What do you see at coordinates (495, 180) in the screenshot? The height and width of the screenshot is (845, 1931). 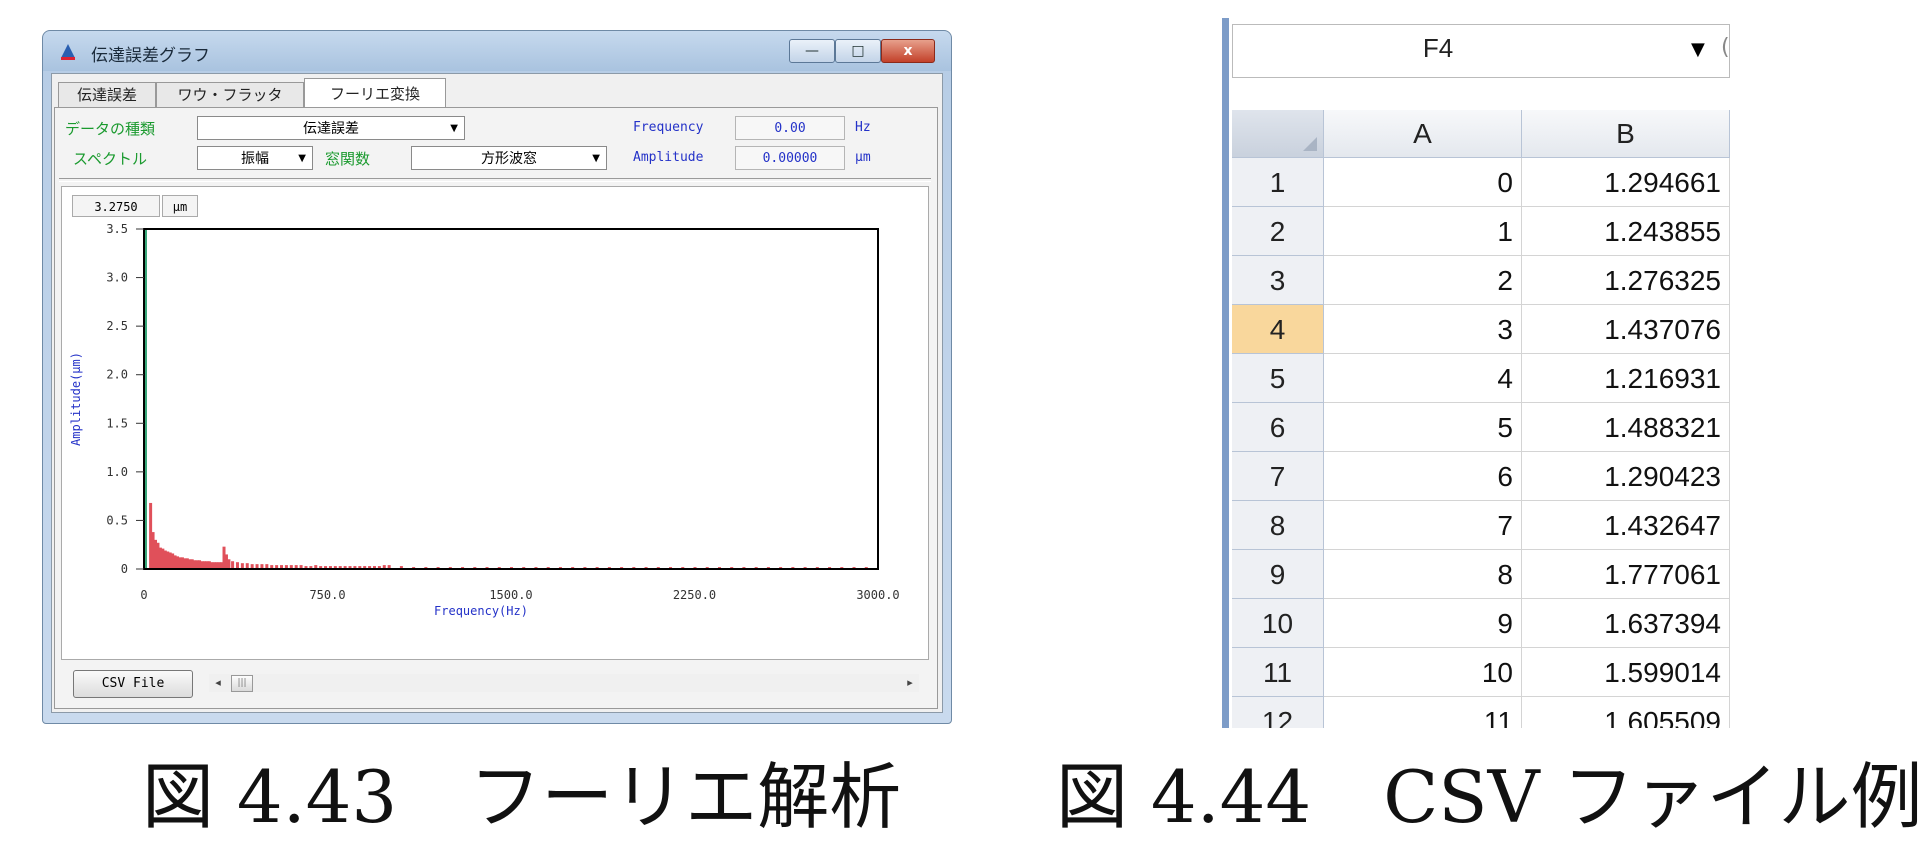 I see `divider` at bounding box center [495, 180].